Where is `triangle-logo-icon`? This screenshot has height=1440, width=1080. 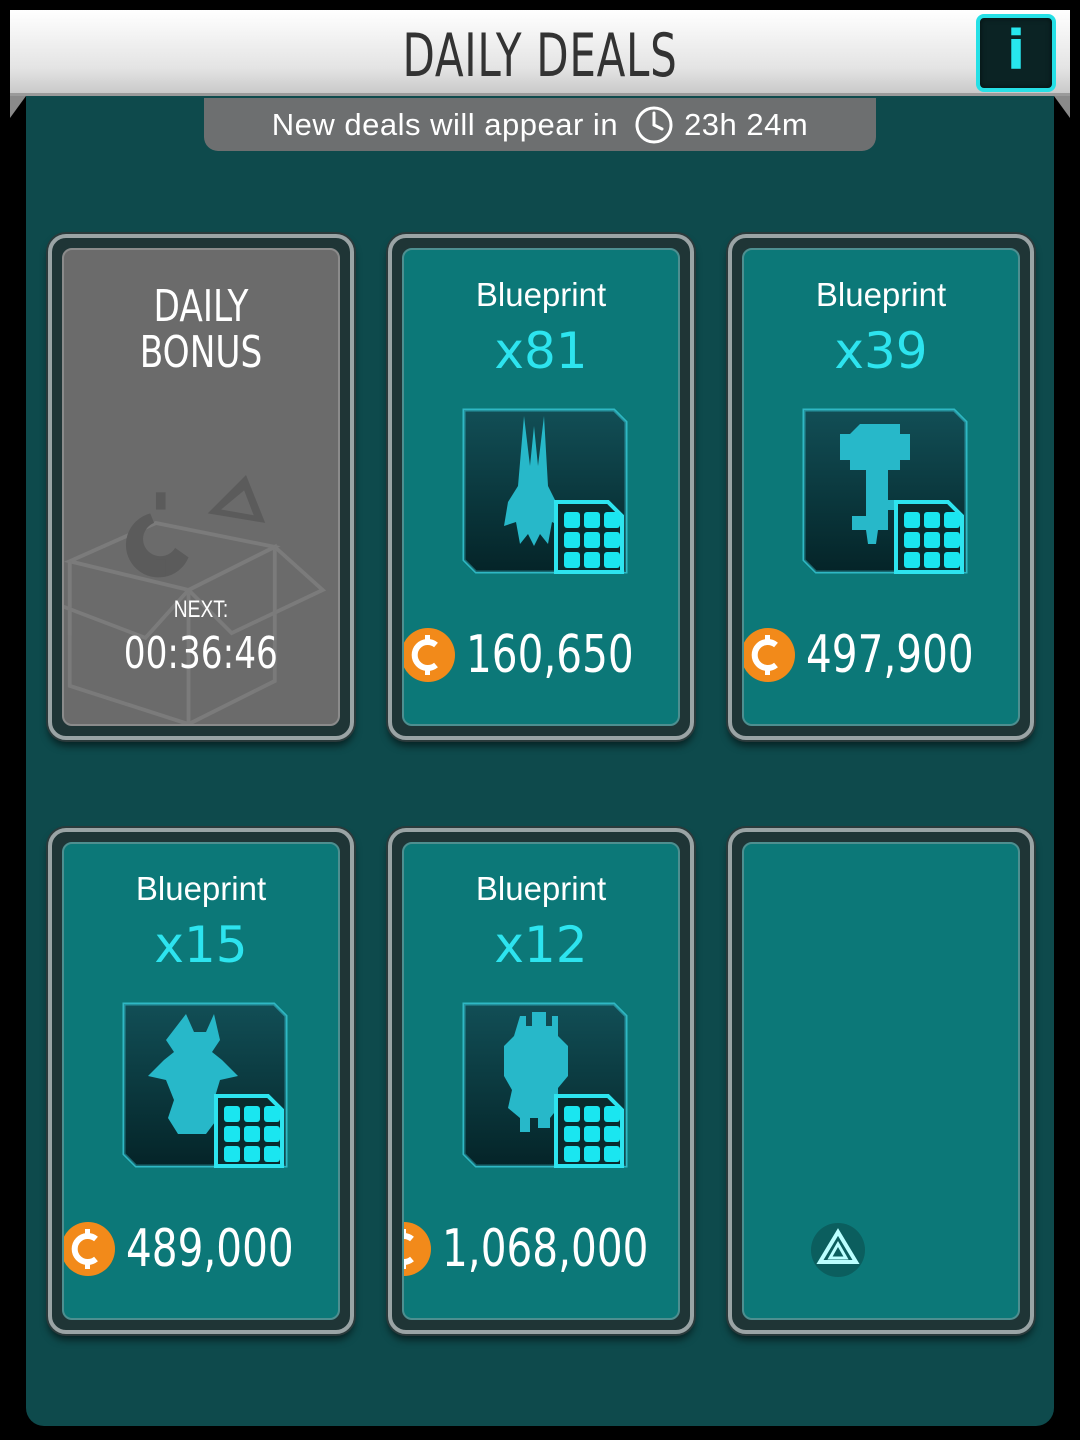
triangle-logo-icon is located at coordinates (838, 1250).